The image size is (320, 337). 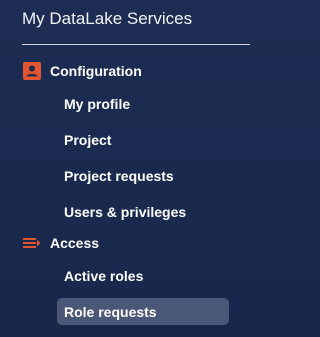 What do you see at coordinates (143, 139) in the screenshot?
I see `nav-item-project: Project` at bounding box center [143, 139].